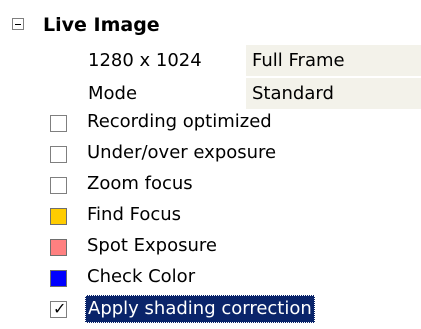 This screenshot has height=329, width=421. I want to click on section-title: Live Image, so click(101, 25).